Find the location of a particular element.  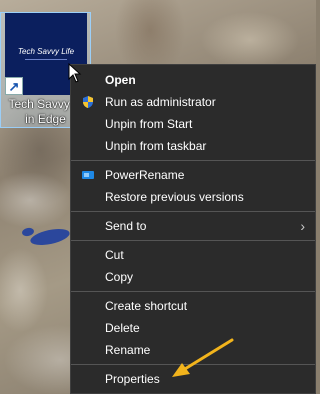

menu-item-restore-previous-versions: Restore previous versions is located at coordinates (193, 197).